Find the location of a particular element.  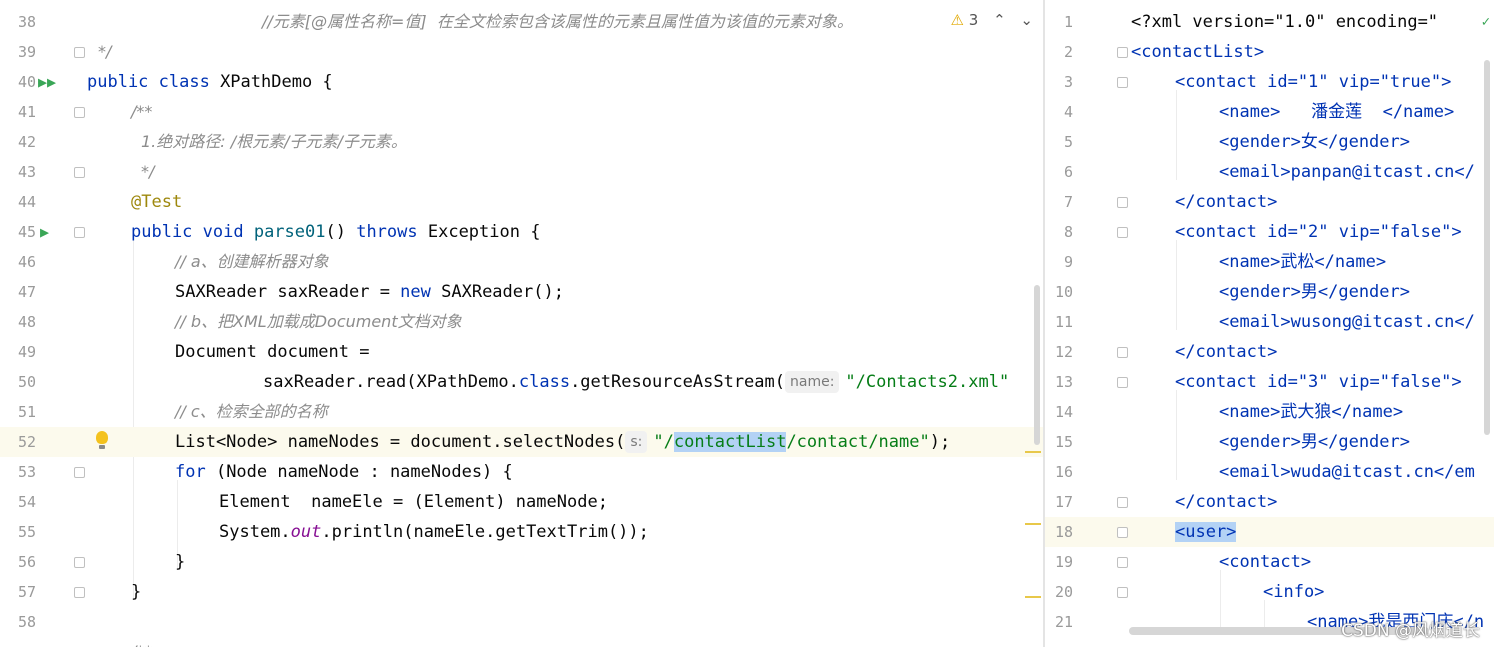

code-line: 54 Element nameEle = (Element) nameNode; is located at coordinates (521, 502).